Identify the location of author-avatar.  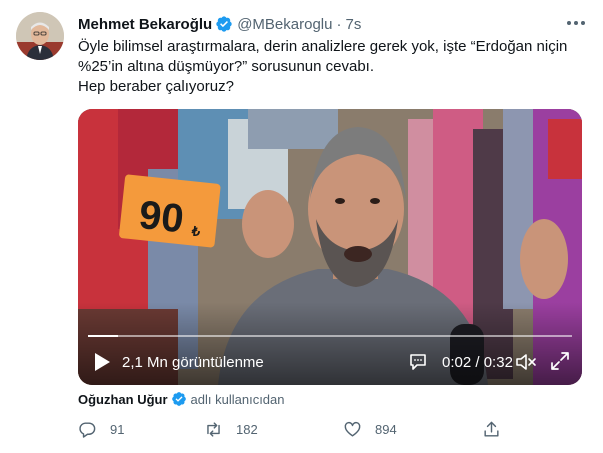
(40, 36).